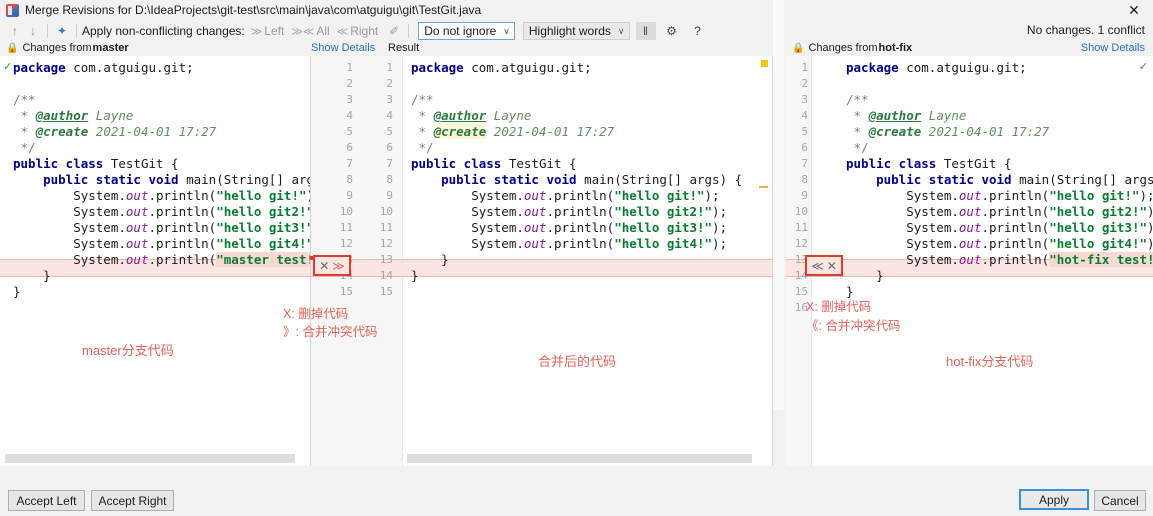 Image resolution: width=1153 pixels, height=516 pixels. Describe the element at coordinates (906, 115) in the screenshot. I see `right-code-line-4: * @author Layne` at that location.